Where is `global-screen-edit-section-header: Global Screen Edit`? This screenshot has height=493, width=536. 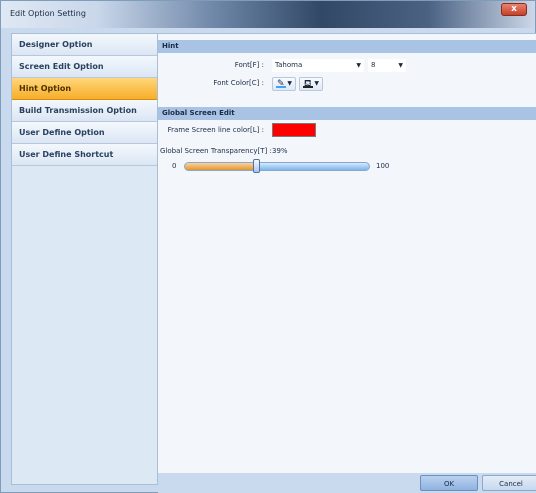 global-screen-edit-section-header: Global Screen Edit is located at coordinates (347, 113).